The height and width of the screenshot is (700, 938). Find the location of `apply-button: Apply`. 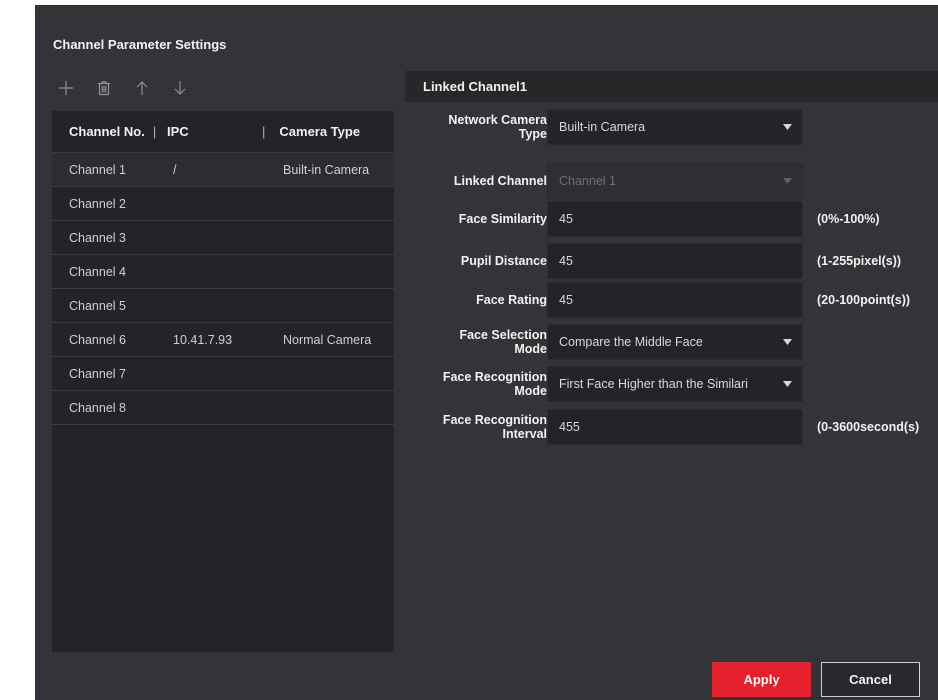

apply-button: Apply is located at coordinates (761, 679).